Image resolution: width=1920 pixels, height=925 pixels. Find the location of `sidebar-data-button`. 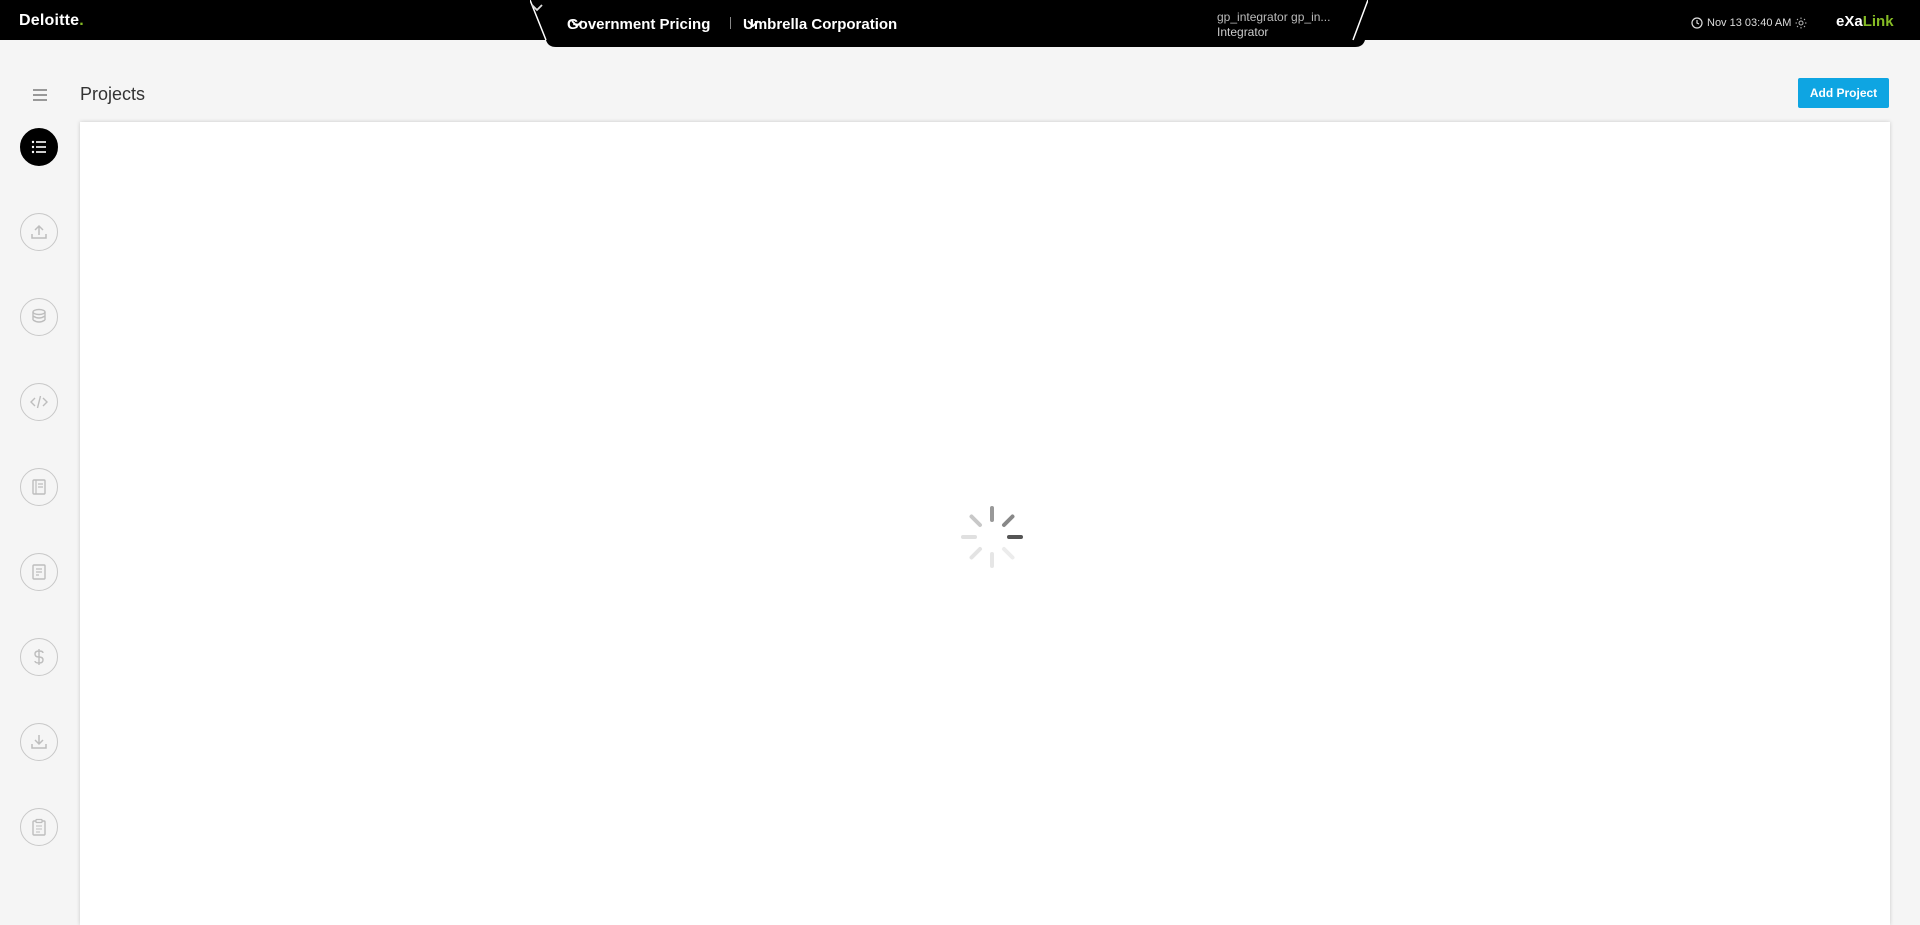

sidebar-data-button is located at coordinates (39, 317).